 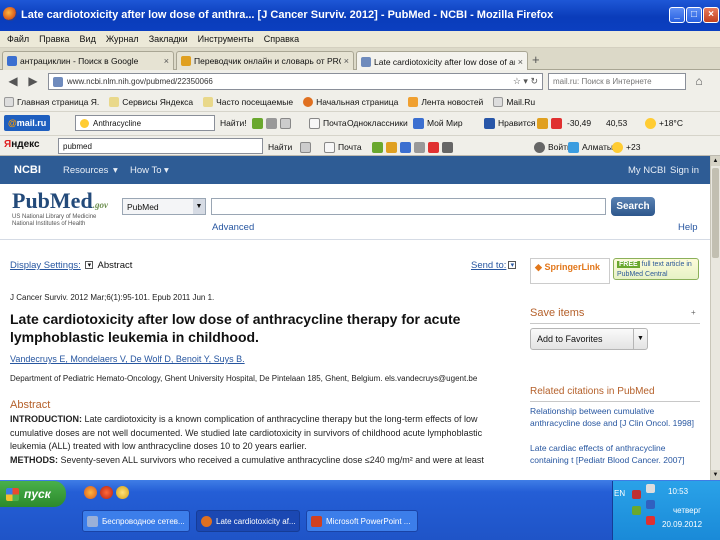 What do you see at coordinates (715, 475) in the screenshot?
I see `scroll-down-icon: ▼` at bounding box center [715, 475].